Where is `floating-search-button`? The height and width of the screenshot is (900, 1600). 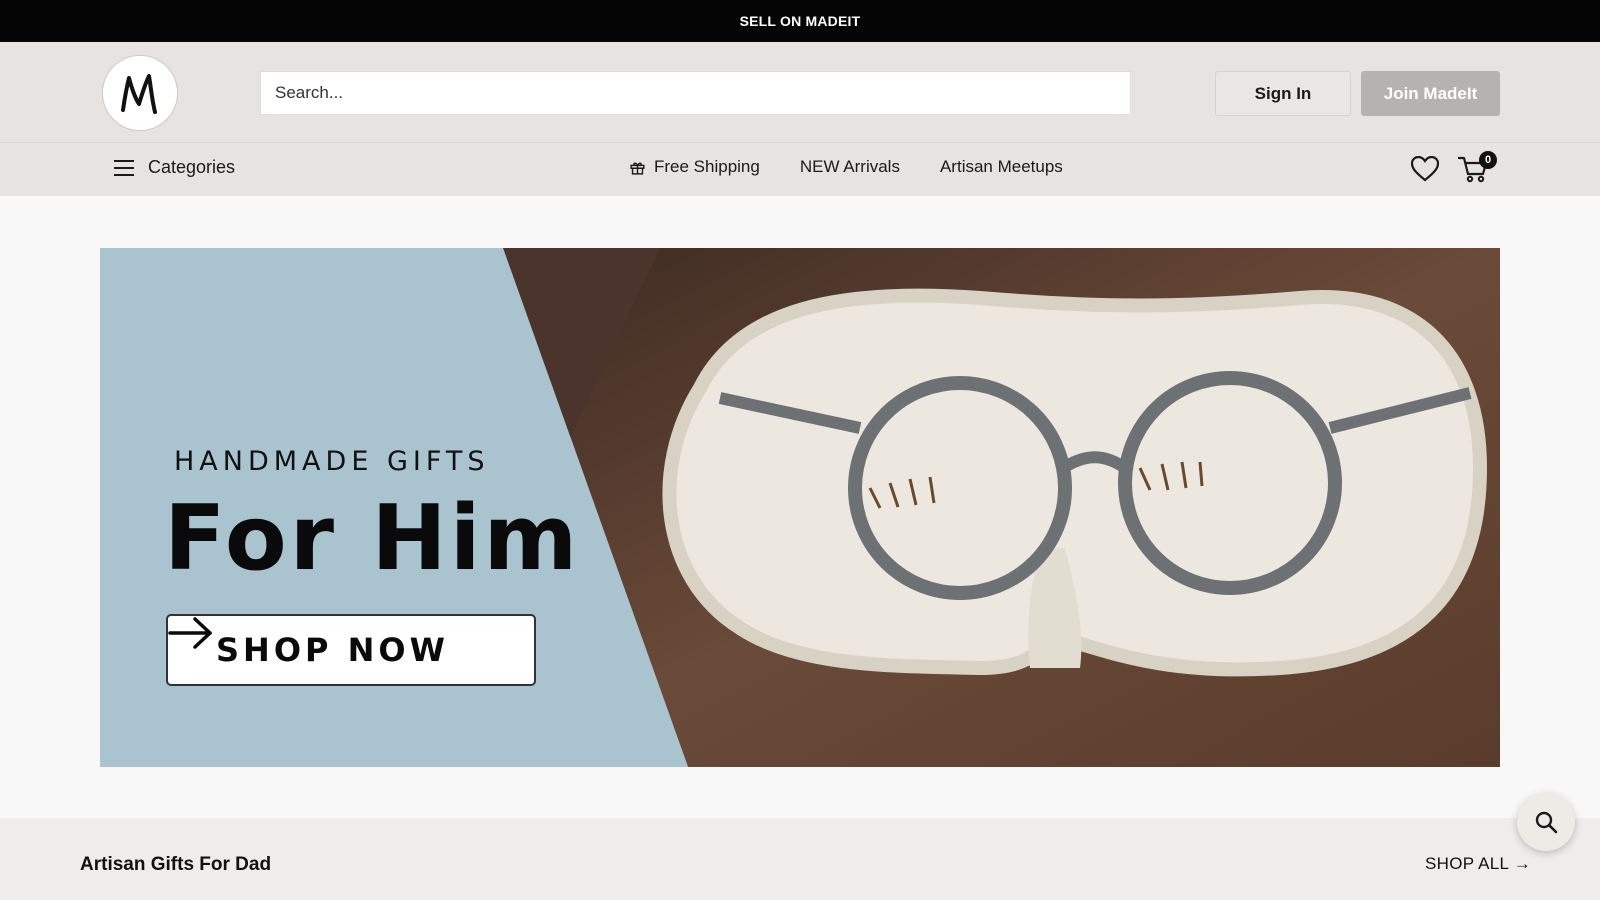 floating-search-button is located at coordinates (1546, 822).